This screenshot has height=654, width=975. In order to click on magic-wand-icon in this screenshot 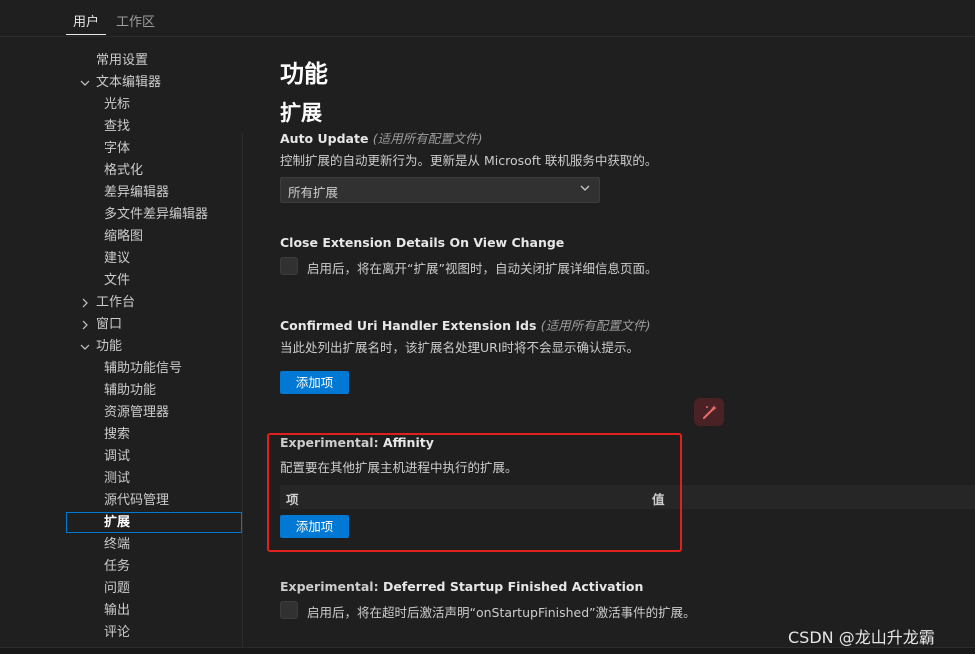, I will do `click(709, 412)`.